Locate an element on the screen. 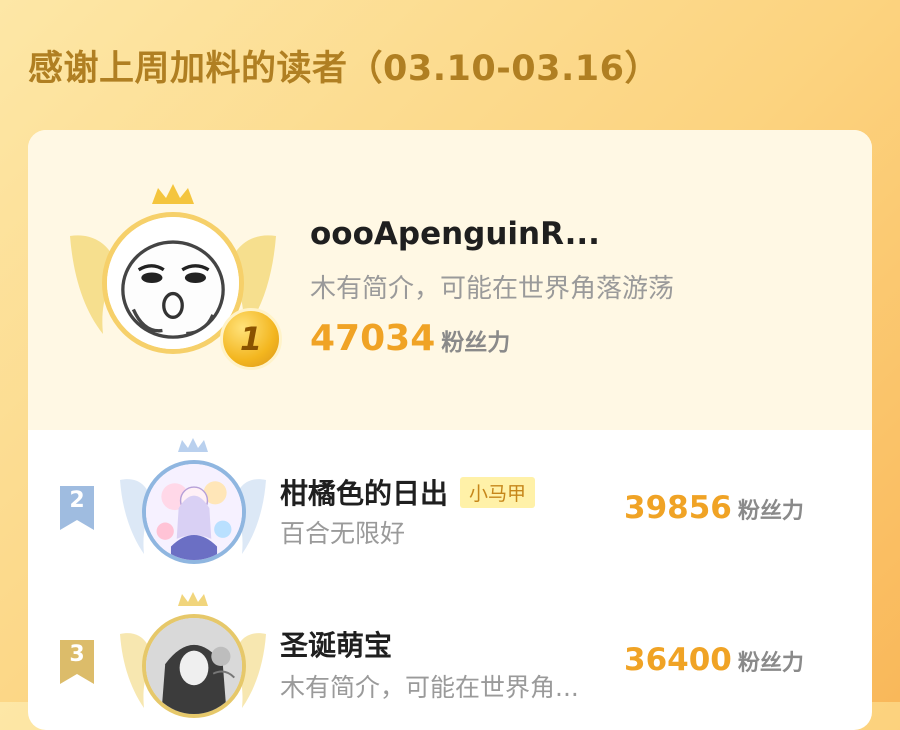 Image resolution: width=900 pixels, height=730 pixels. cartoon-face-avatar-icon is located at coordinates (173, 283).